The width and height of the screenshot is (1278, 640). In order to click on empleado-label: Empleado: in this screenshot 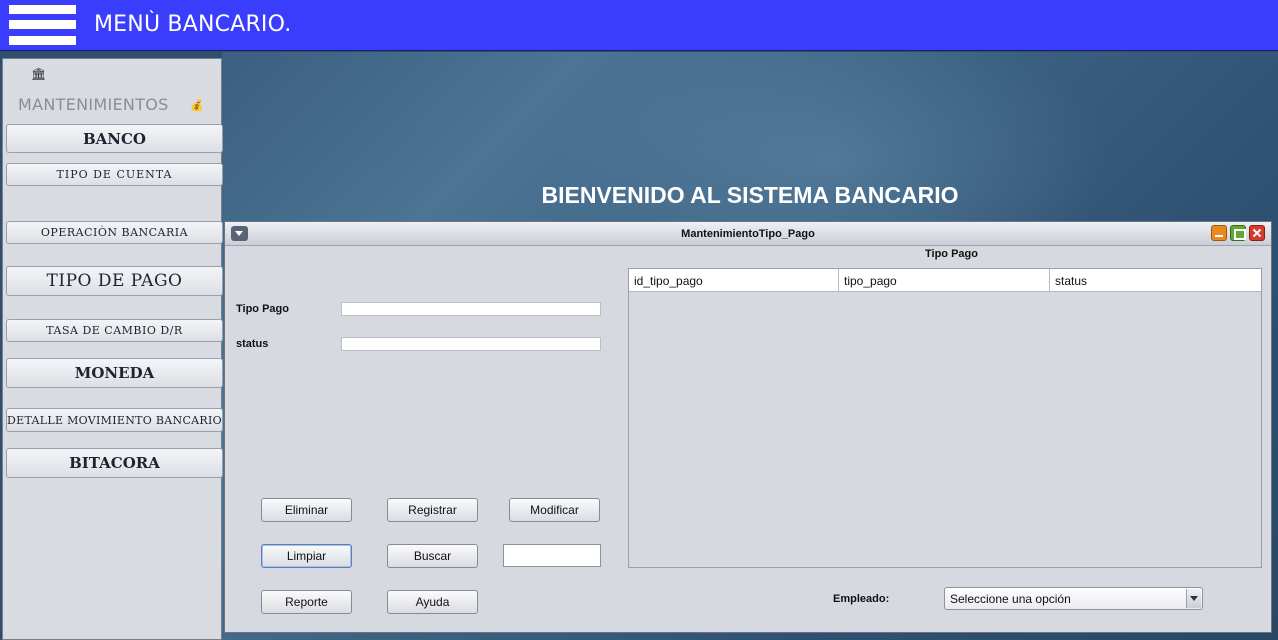, I will do `click(861, 599)`.